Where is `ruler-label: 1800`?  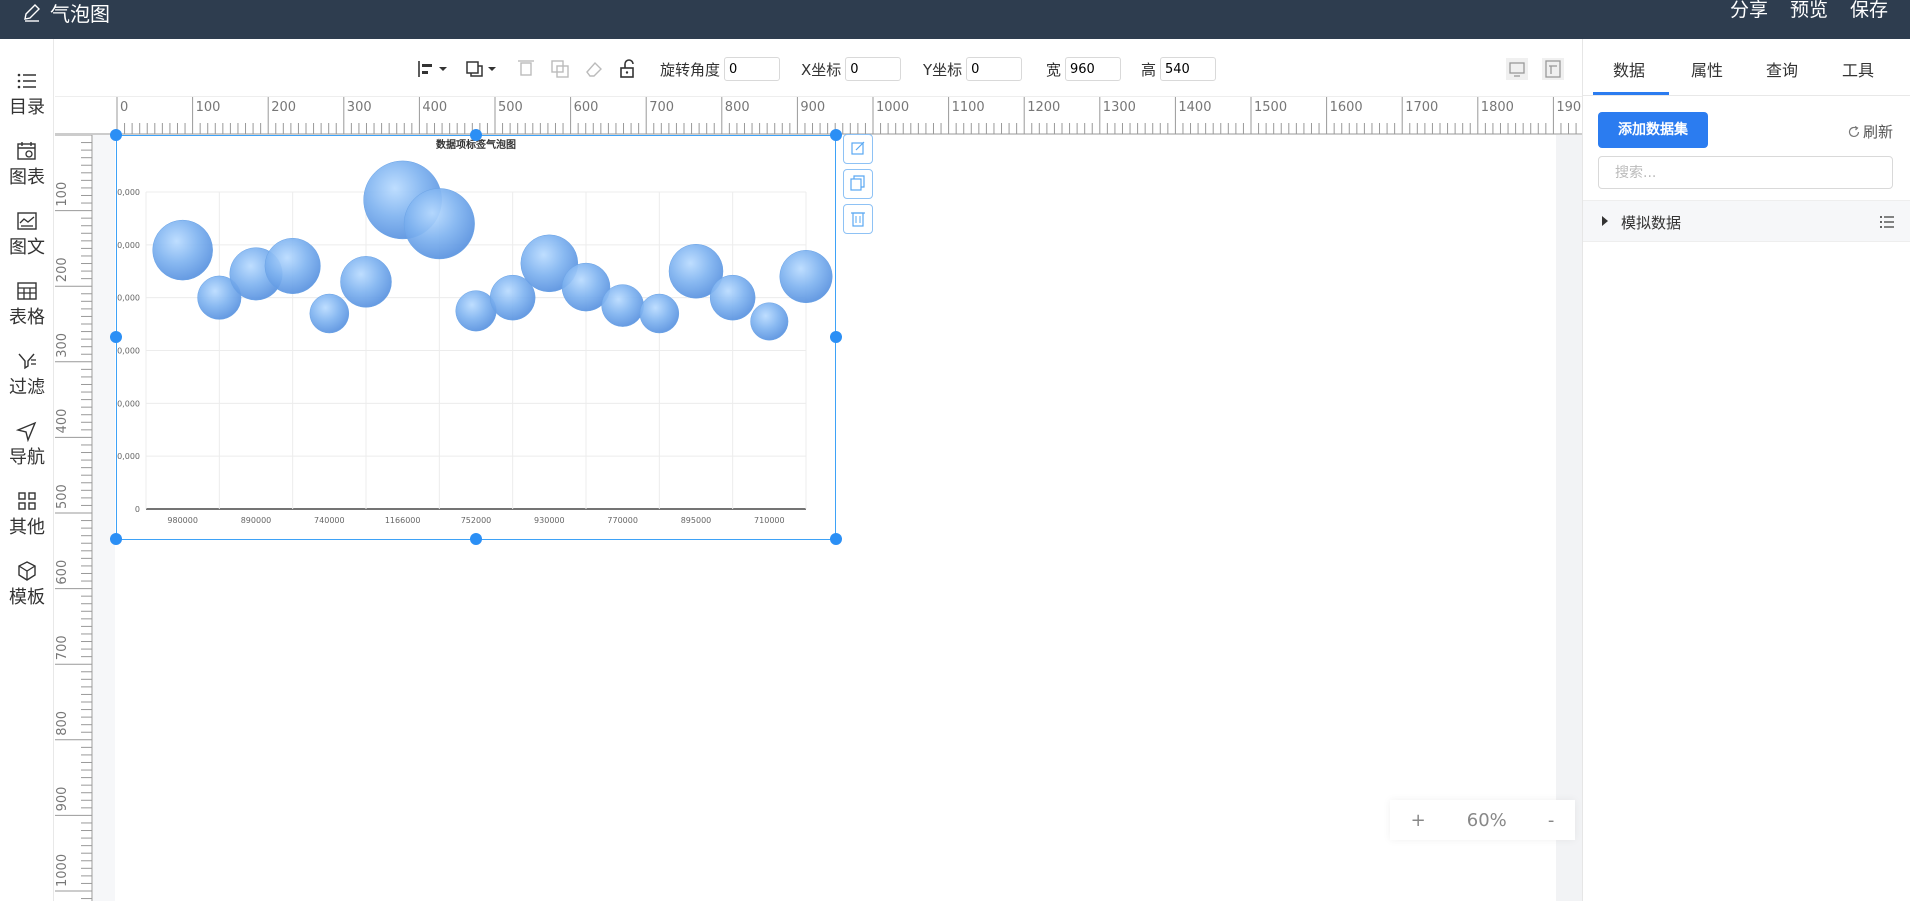 ruler-label: 1800 is located at coordinates (1497, 107).